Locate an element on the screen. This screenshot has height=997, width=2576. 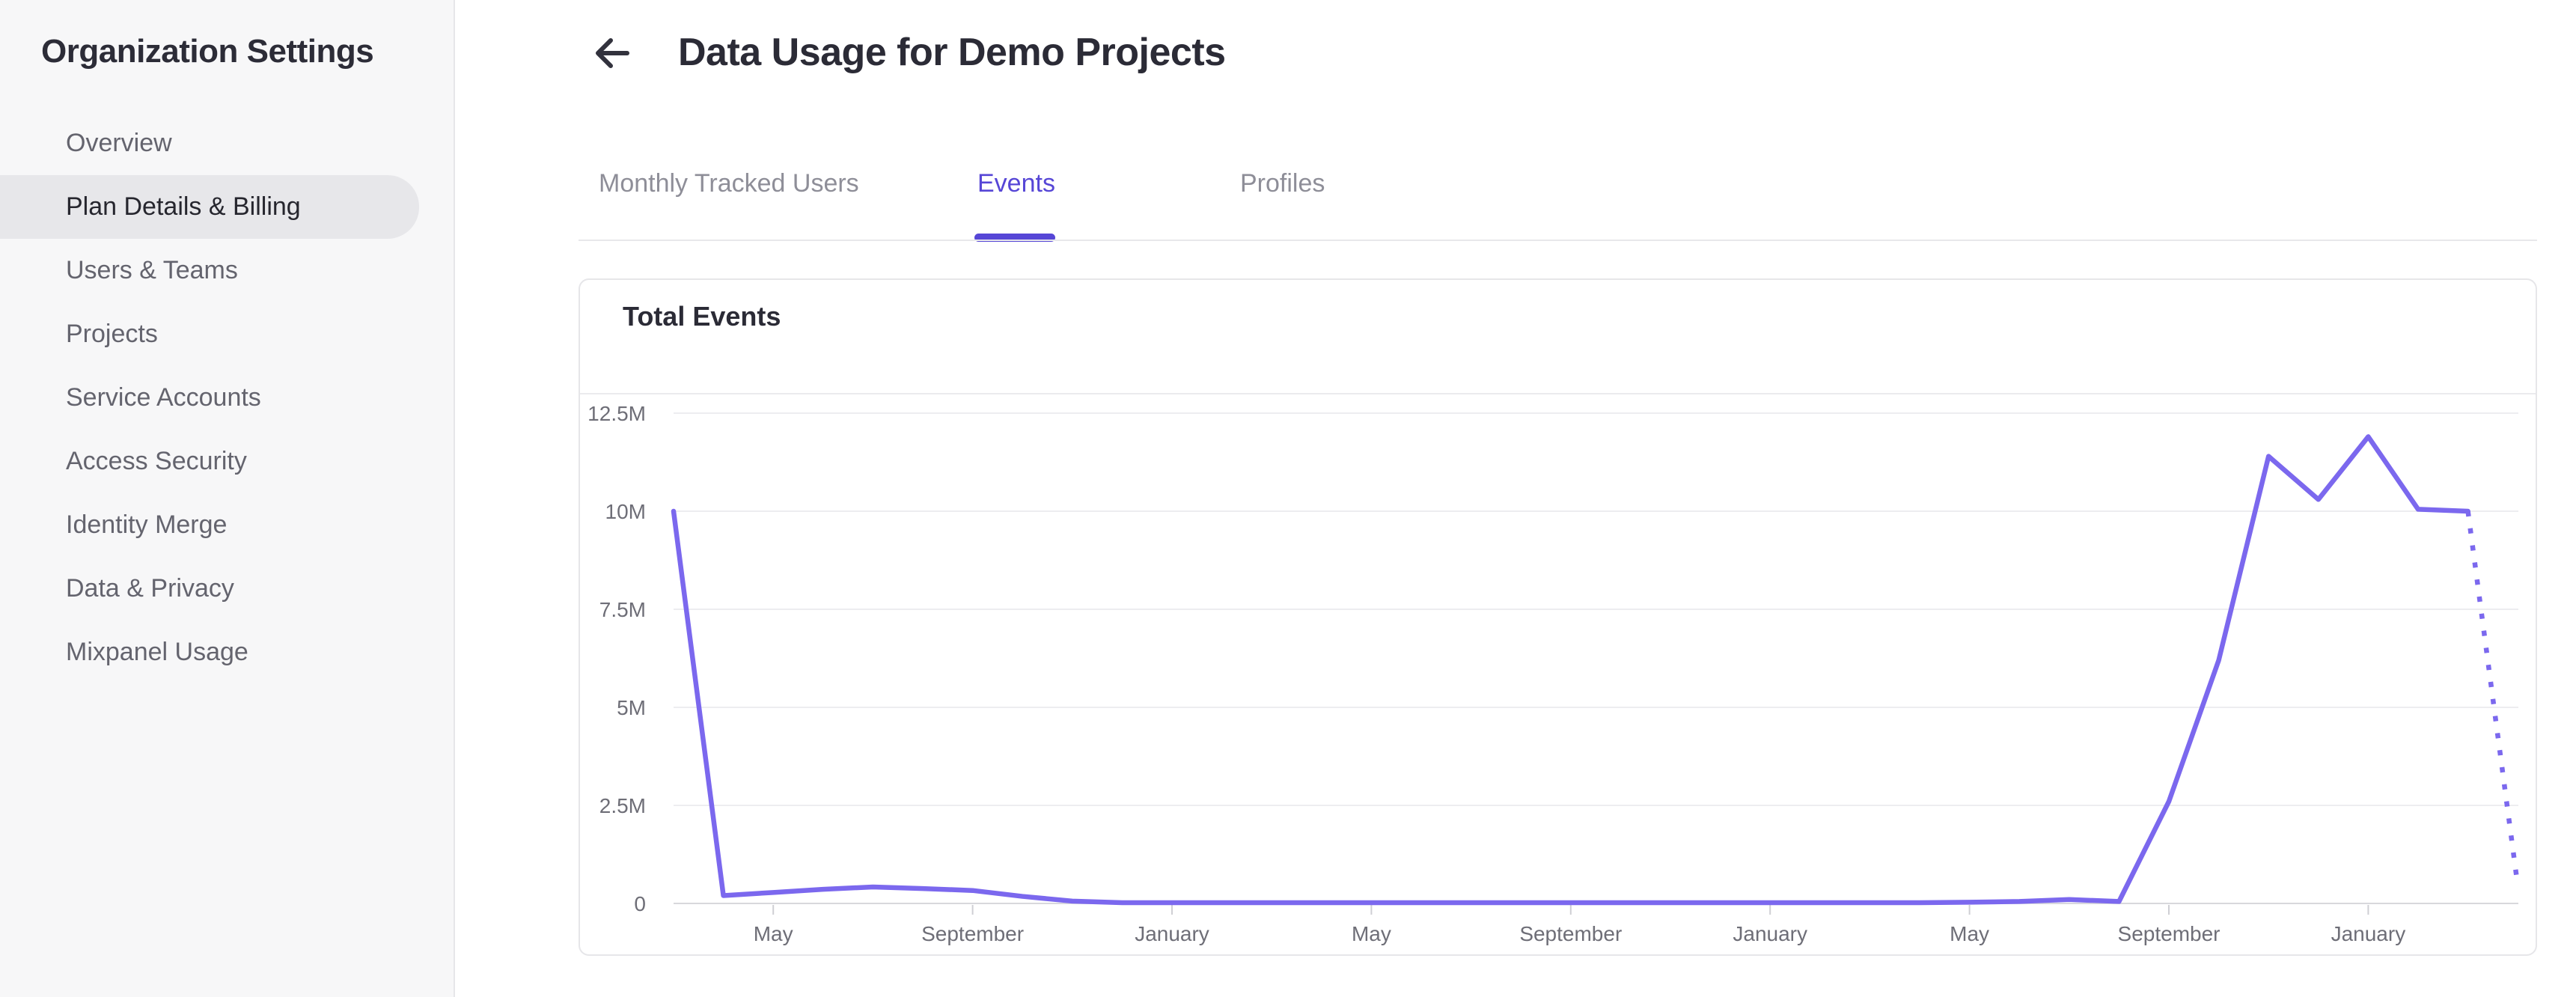
sidebar-item-access-security: Access Security is located at coordinates (209, 461).